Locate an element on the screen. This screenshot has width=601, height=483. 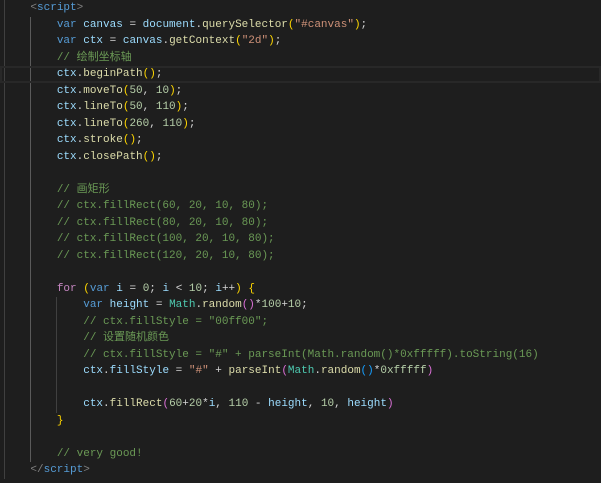
code-line: // 画矩形 is located at coordinates (300, 190).